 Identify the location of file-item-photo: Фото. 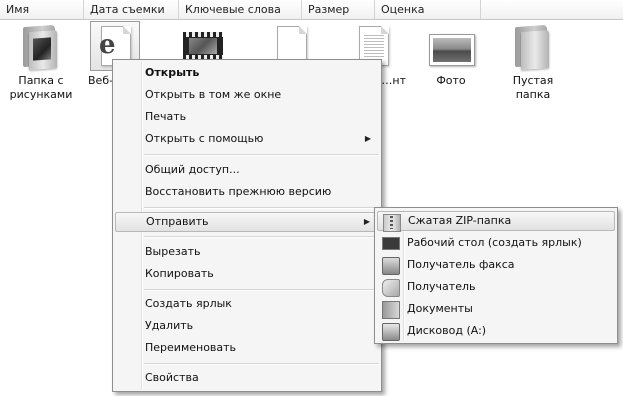
(451, 55).